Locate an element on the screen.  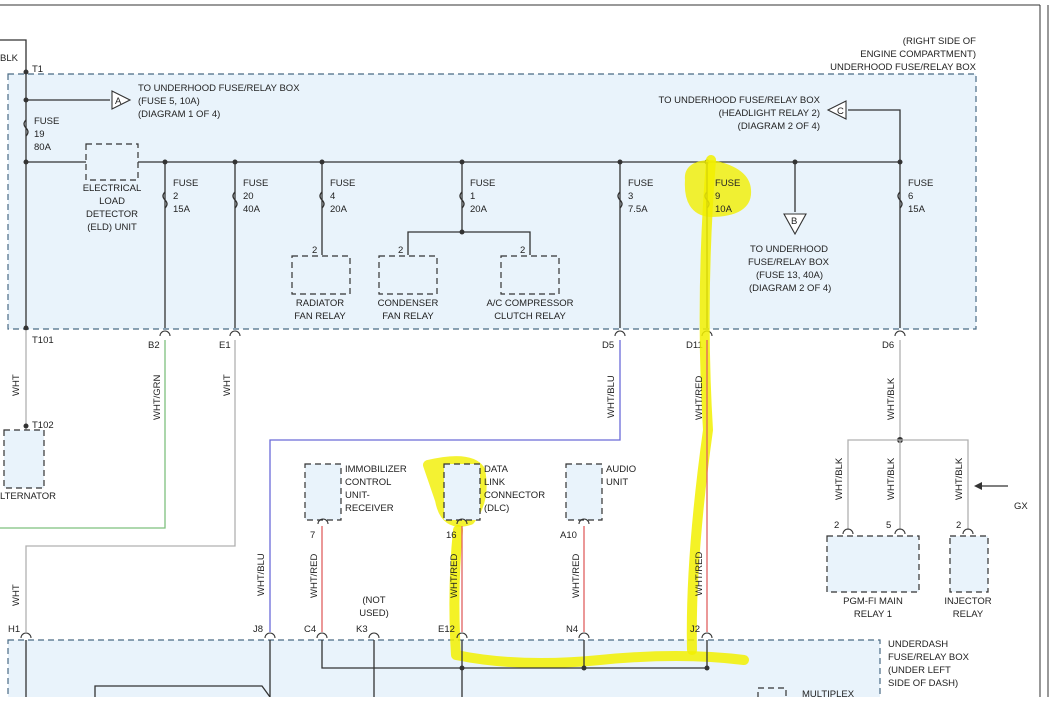
injector-l2: RELAY is located at coordinates (968, 614).